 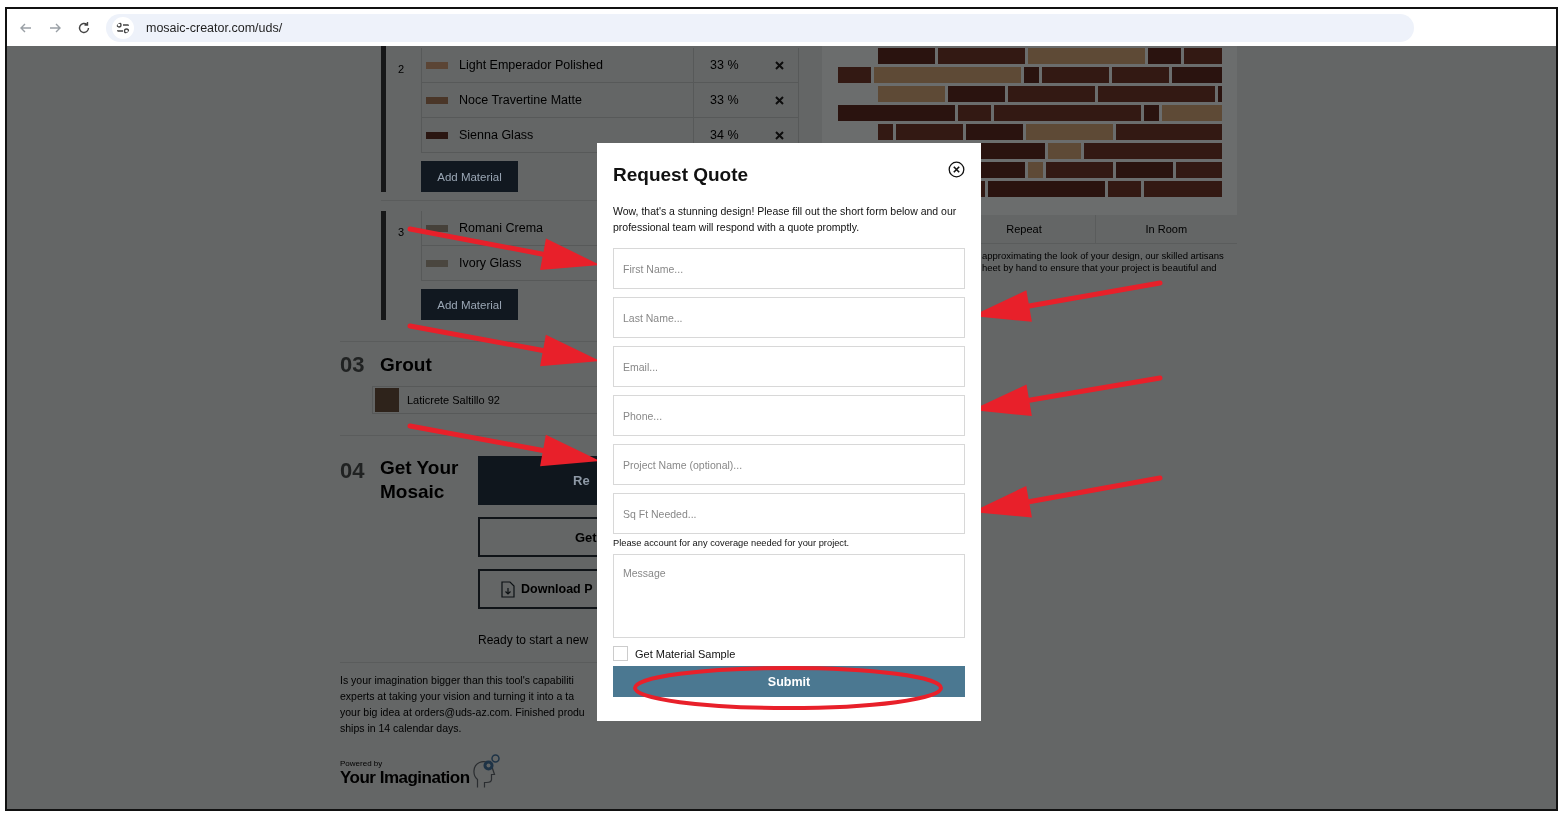 I want to click on description-text: approximating the look of your design, our skilled artisans heet by hand to ensure that your project is beautiful and, so click(x=1103, y=262).